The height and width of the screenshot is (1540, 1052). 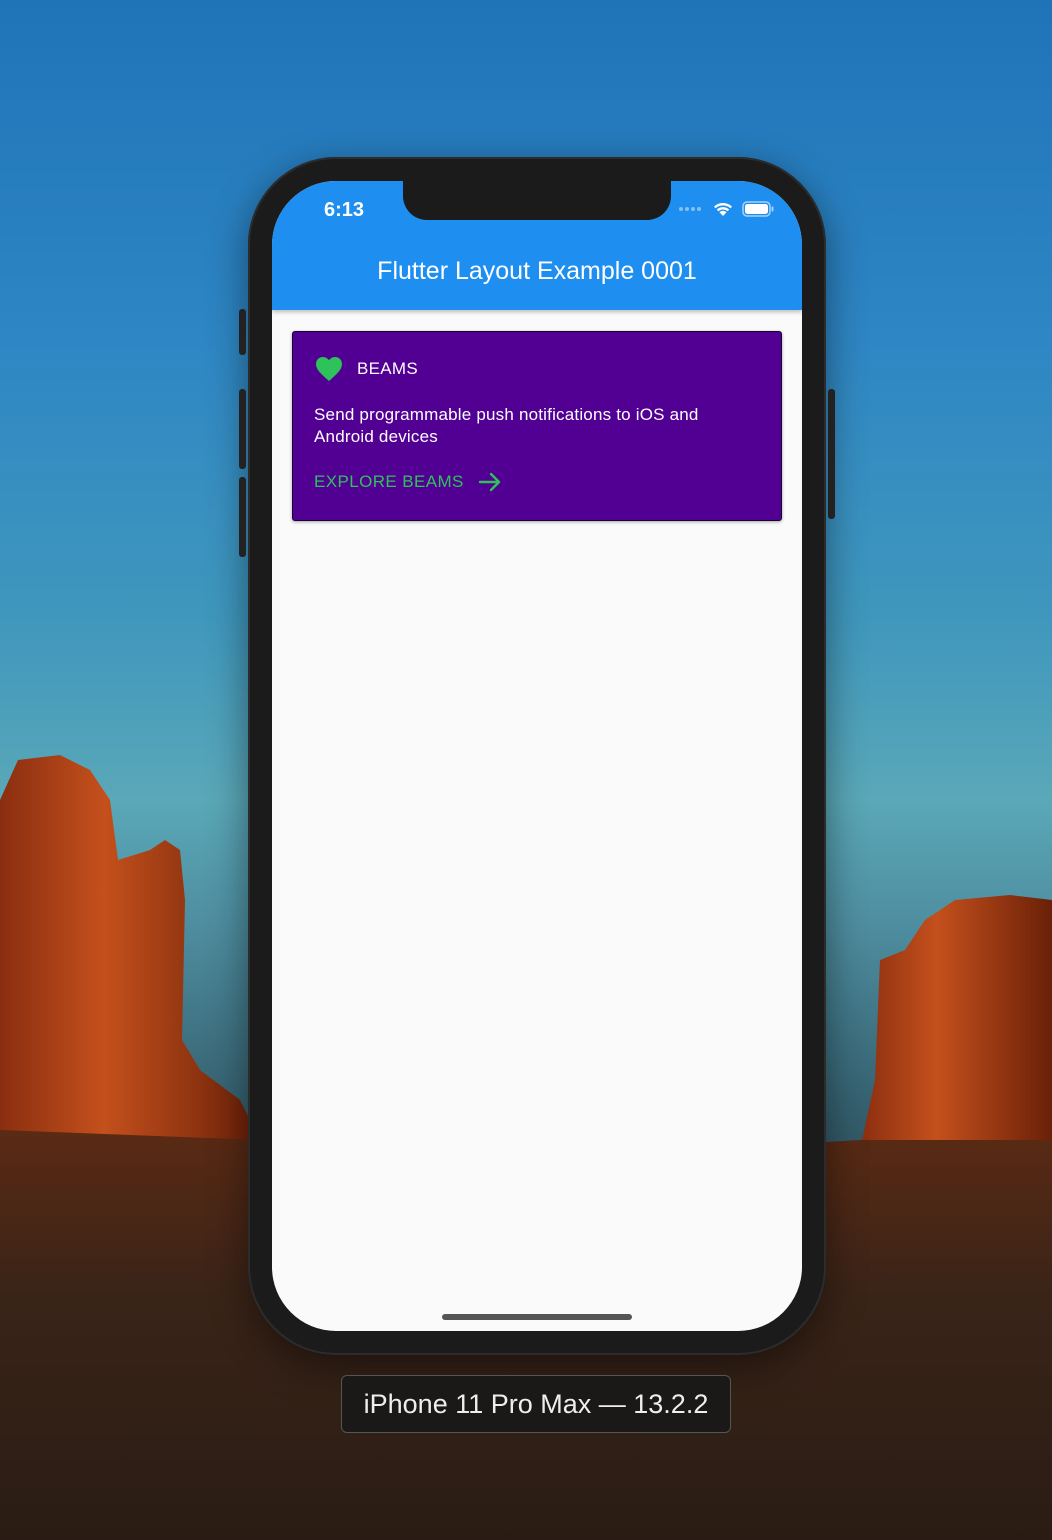 I want to click on volume-up-button, so click(x=242, y=429).